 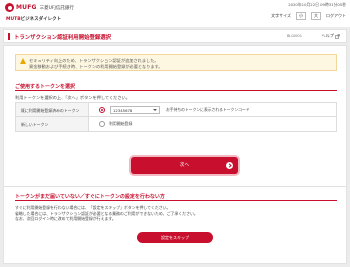 I want to click on skip-text-line-3: なお、次回ログイン時に改めて利用開始登録が行えます。, so click(x=65, y=219).